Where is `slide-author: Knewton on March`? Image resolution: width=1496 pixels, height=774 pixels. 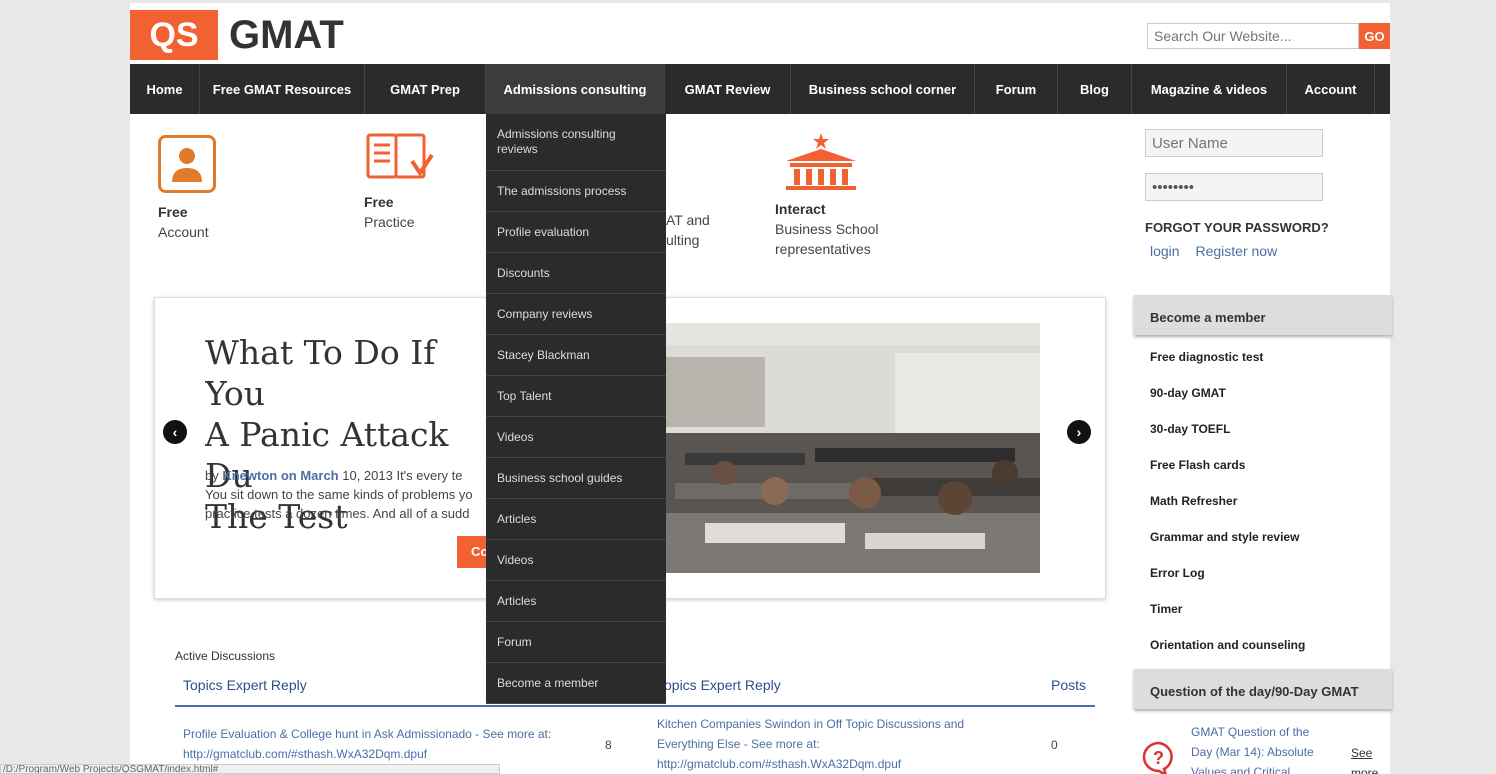
slide-author: Knewton on March is located at coordinates (280, 475).